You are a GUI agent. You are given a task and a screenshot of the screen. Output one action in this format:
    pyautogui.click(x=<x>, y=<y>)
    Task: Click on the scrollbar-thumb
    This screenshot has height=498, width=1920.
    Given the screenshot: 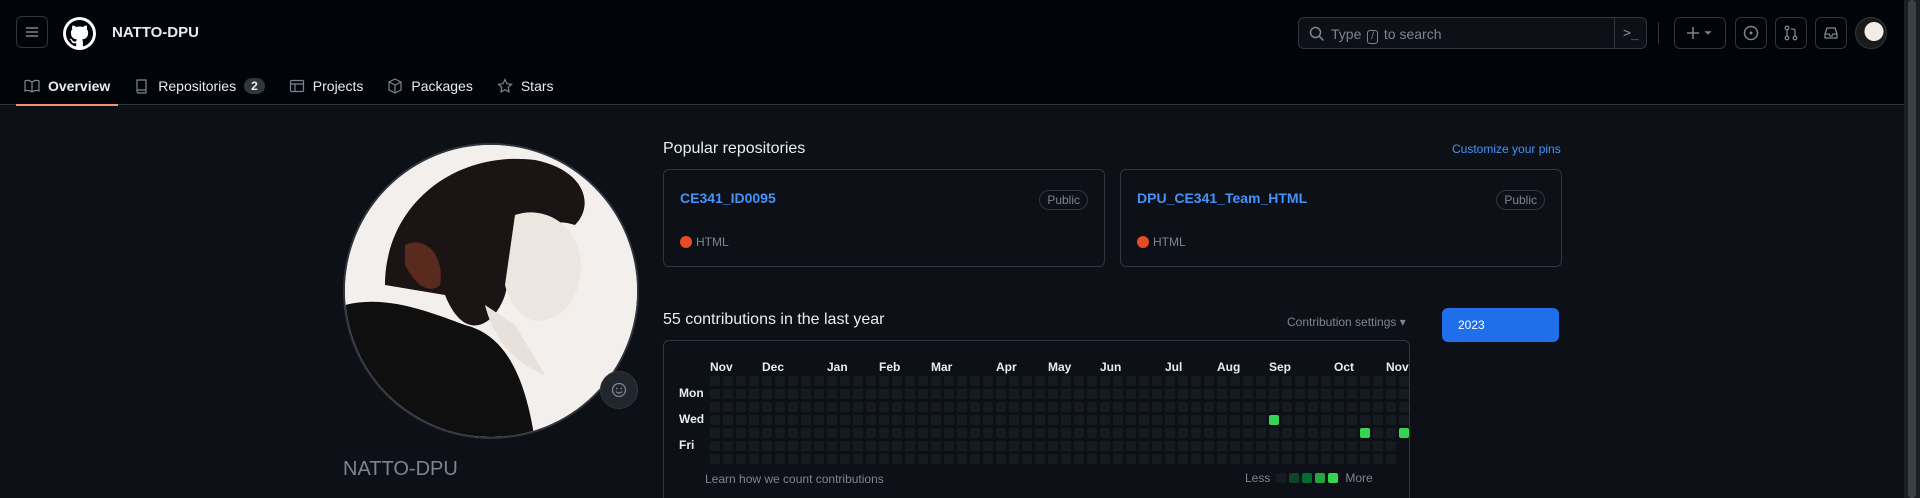 What is the action you would take?
    pyautogui.click(x=1912, y=249)
    